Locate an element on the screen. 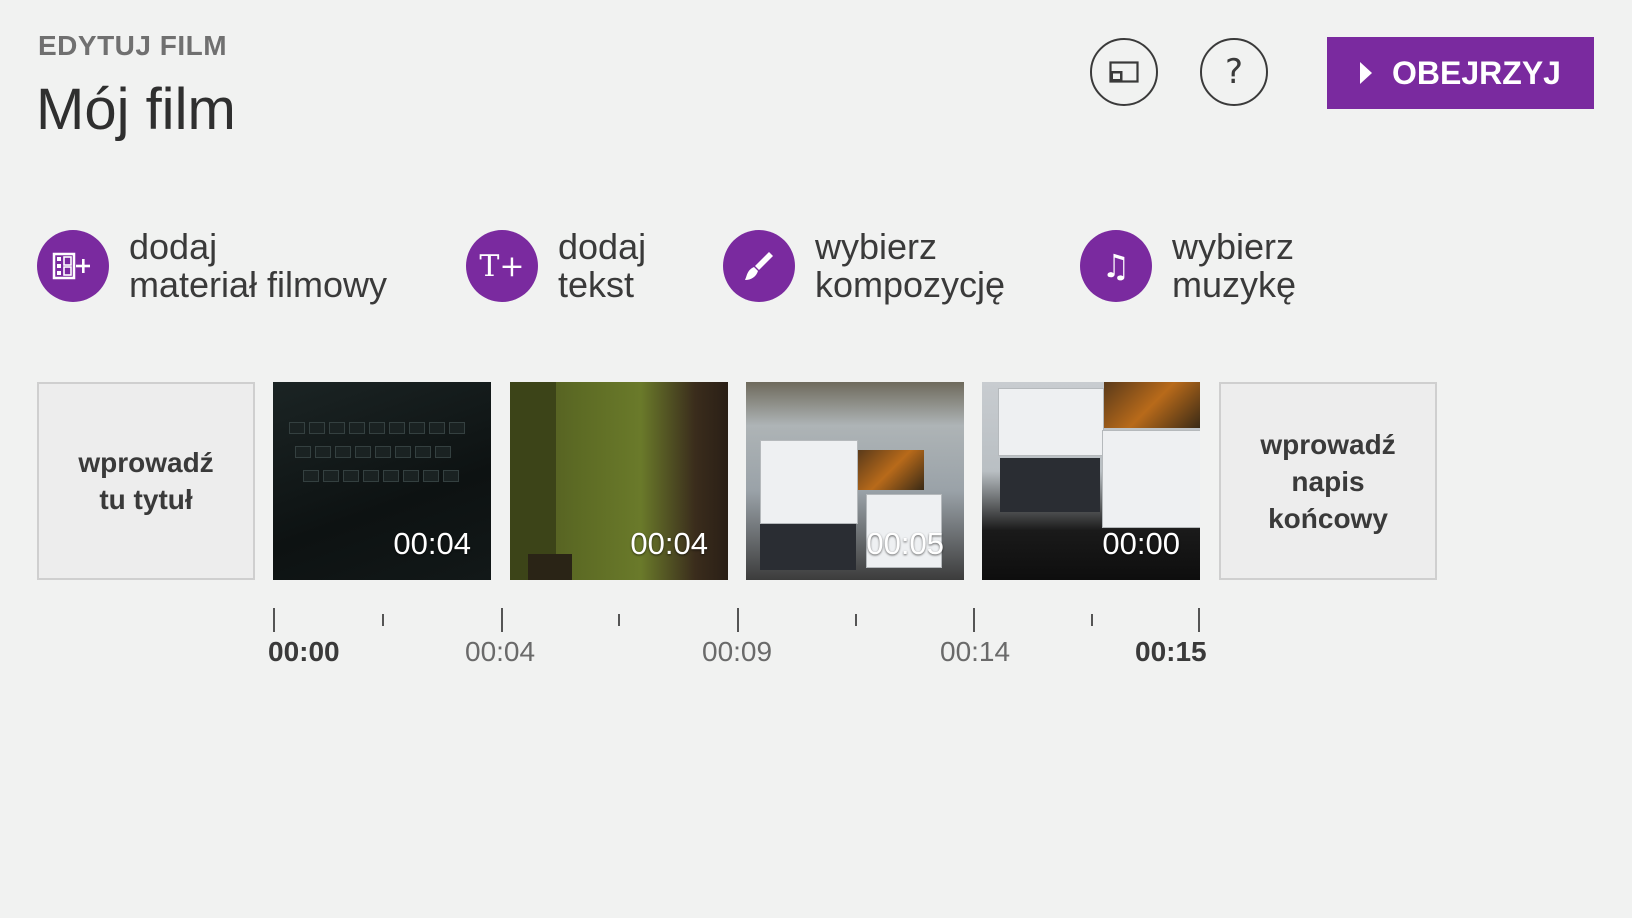  add-video-label-1: dodaj is located at coordinates (173, 246).